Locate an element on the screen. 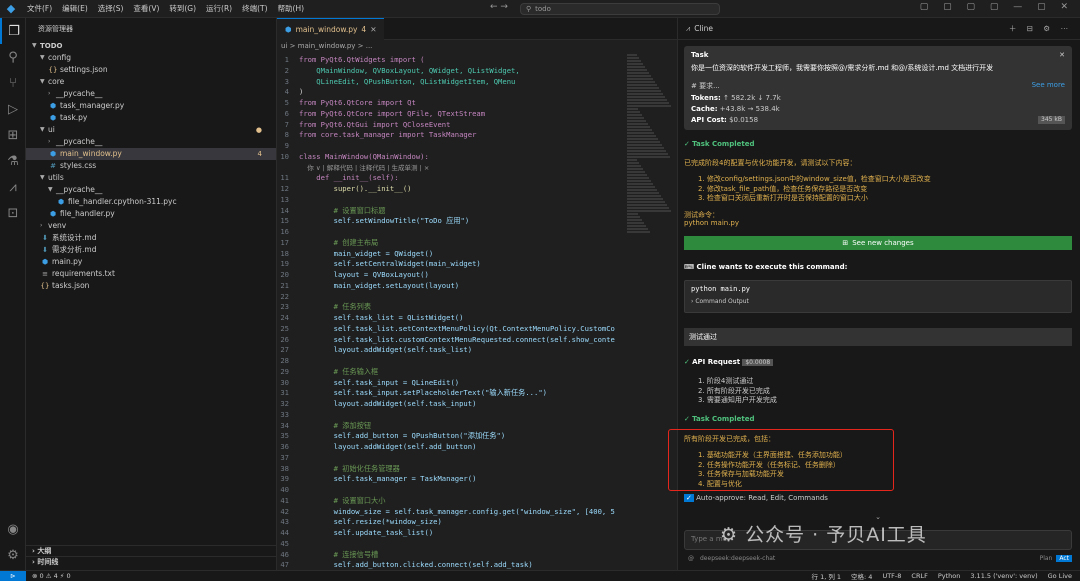 The width and height of the screenshot is (1080, 581). tree-item: ⬢ task_manager.py is located at coordinates (151, 106).